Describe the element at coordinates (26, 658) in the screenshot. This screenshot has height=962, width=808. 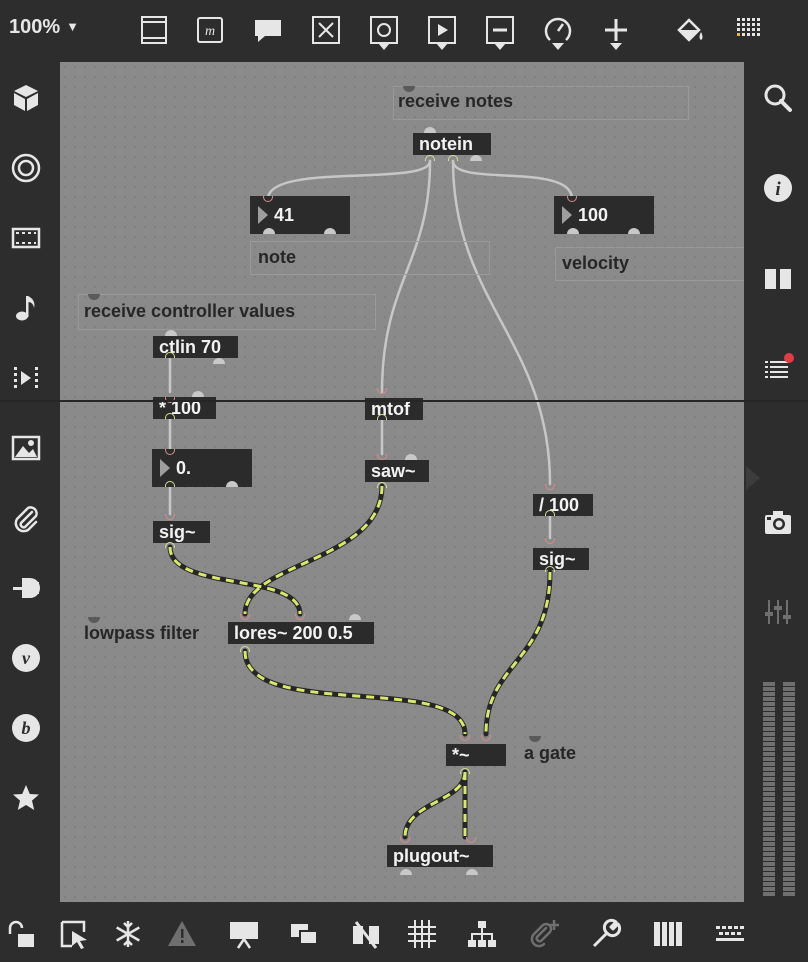
I see `v-icon: v` at that location.